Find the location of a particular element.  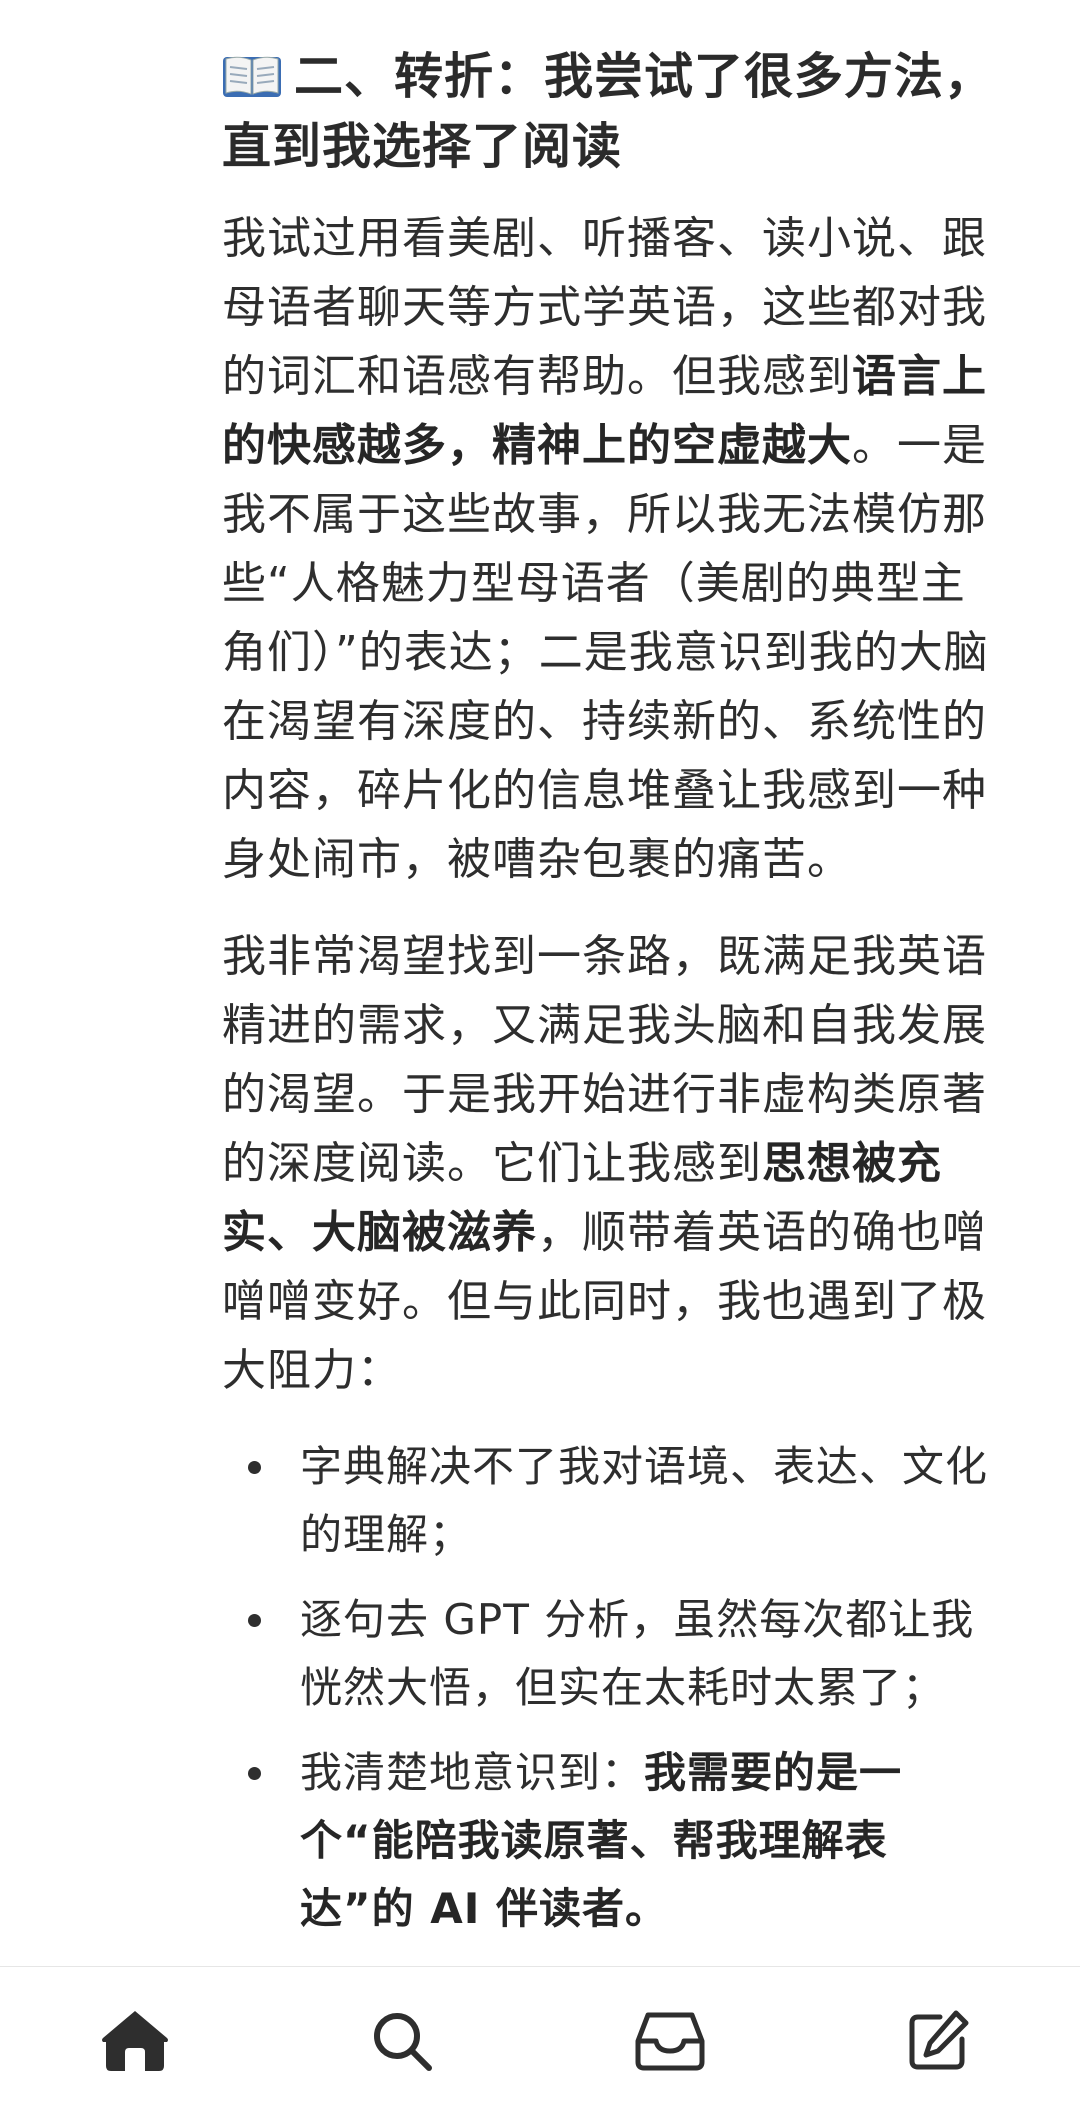

bullet-text: 逐句去 GPT 分析，虽然每次都让我恍然大悟，但实在太耗时太累了； is located at coordinates (637, 1653).